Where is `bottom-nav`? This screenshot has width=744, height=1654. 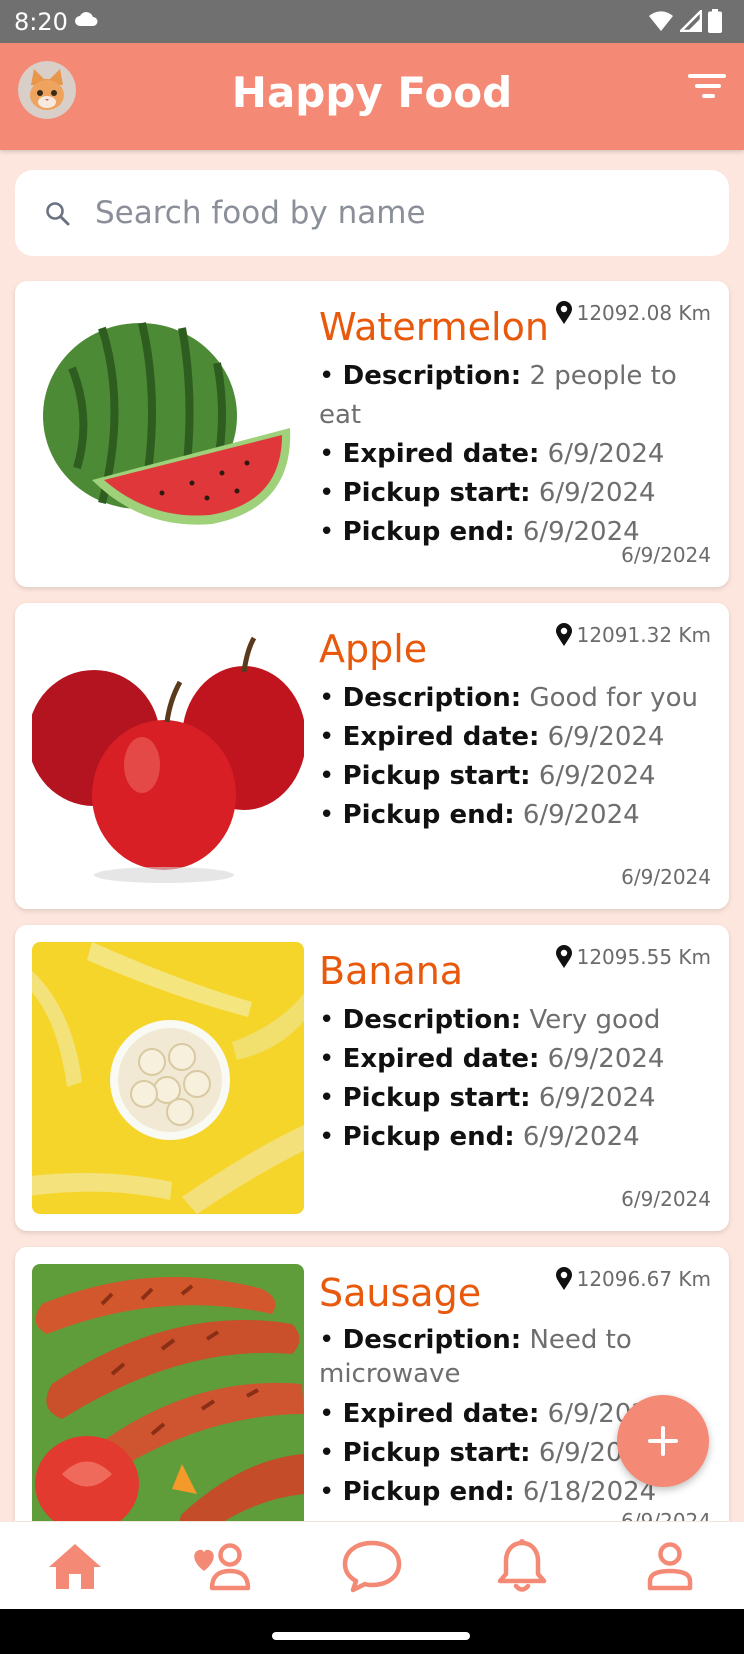 bottom-nav is located at coordinates (372, 1565).